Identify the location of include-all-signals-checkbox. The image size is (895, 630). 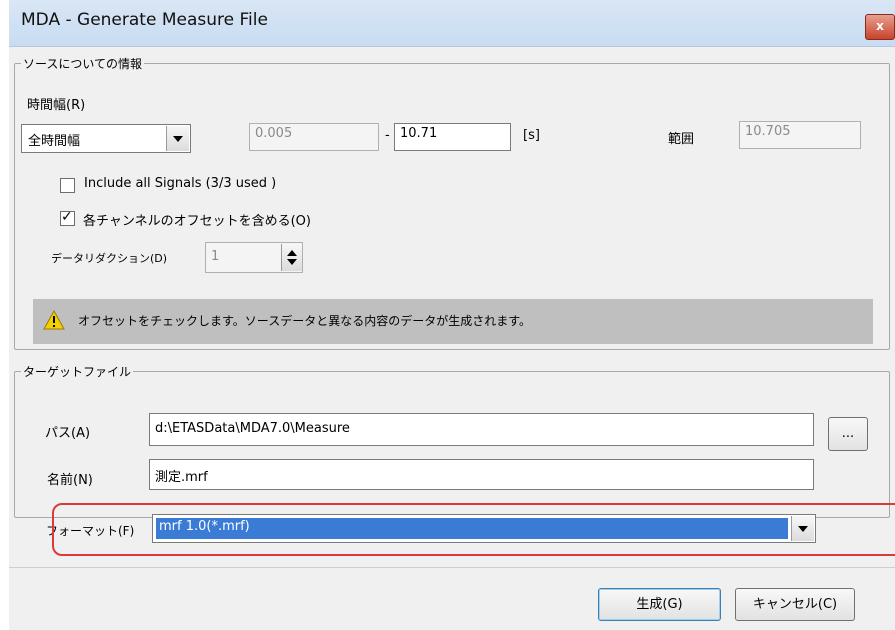
(67, 185).